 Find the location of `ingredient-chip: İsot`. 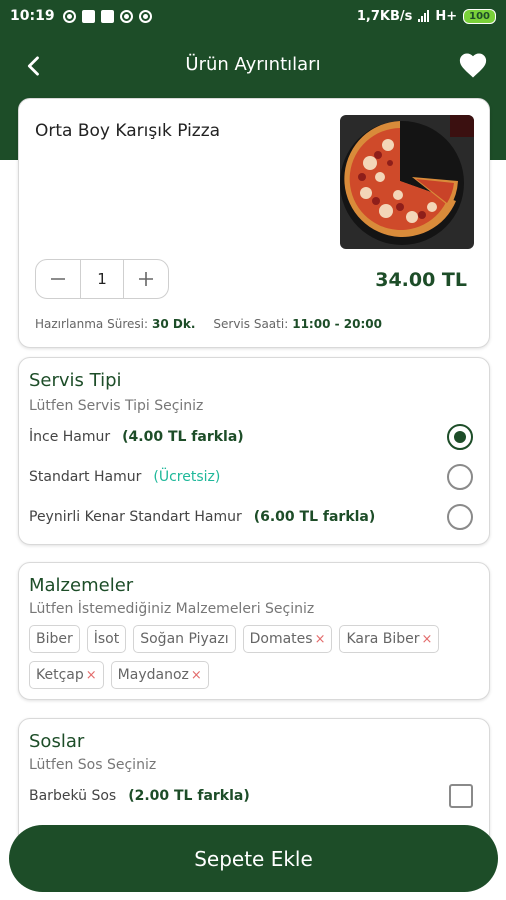

ingredient-chip: İsot is located at coordinates (106, 639).